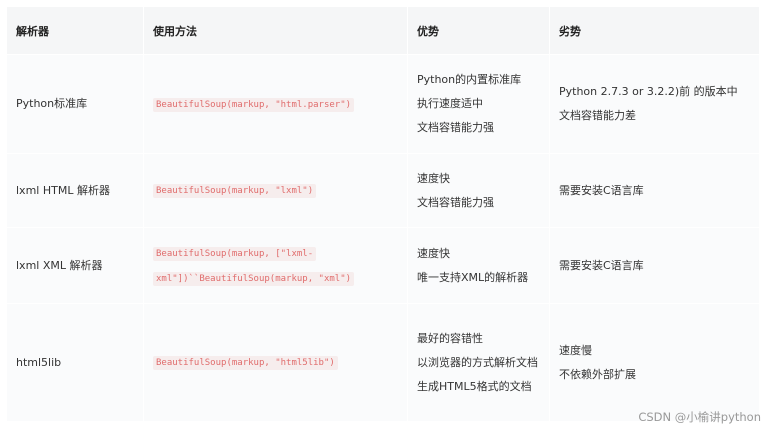 The width and height of the screenshot is (767, 433). Describe the element at coordinates (245, 363) in the screenshot. I see `usage-code: BeautifulSoup(markup, "html5lib")` at that location.